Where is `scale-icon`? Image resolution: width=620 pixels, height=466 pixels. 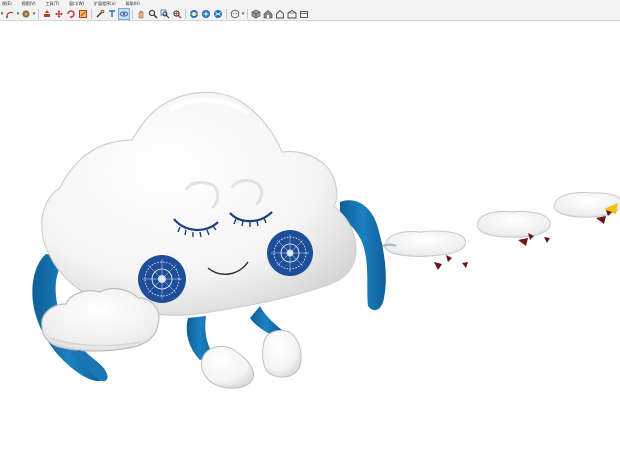 scale-icon is located at coordinates (83, 13).